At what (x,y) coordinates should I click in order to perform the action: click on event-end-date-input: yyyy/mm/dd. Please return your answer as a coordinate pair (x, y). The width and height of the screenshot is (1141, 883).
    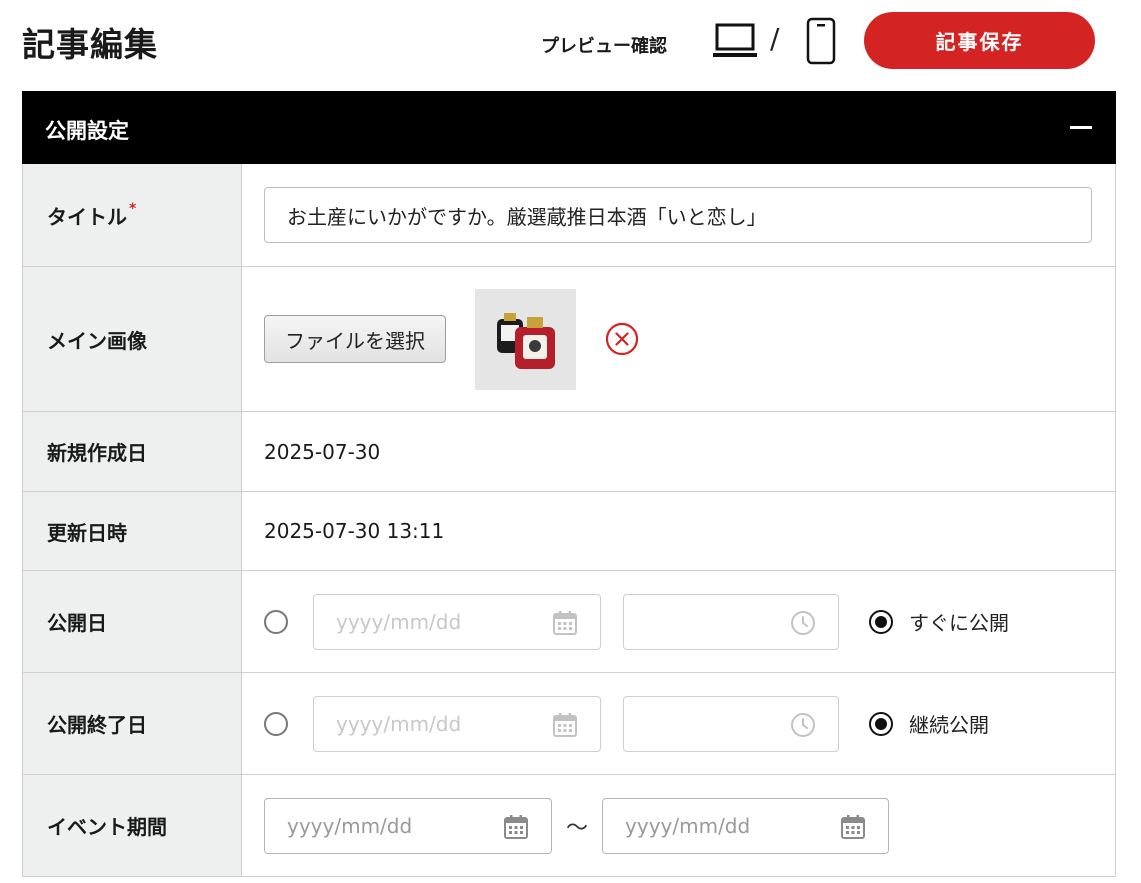
    Looking at the image, I should click on (746, 825).